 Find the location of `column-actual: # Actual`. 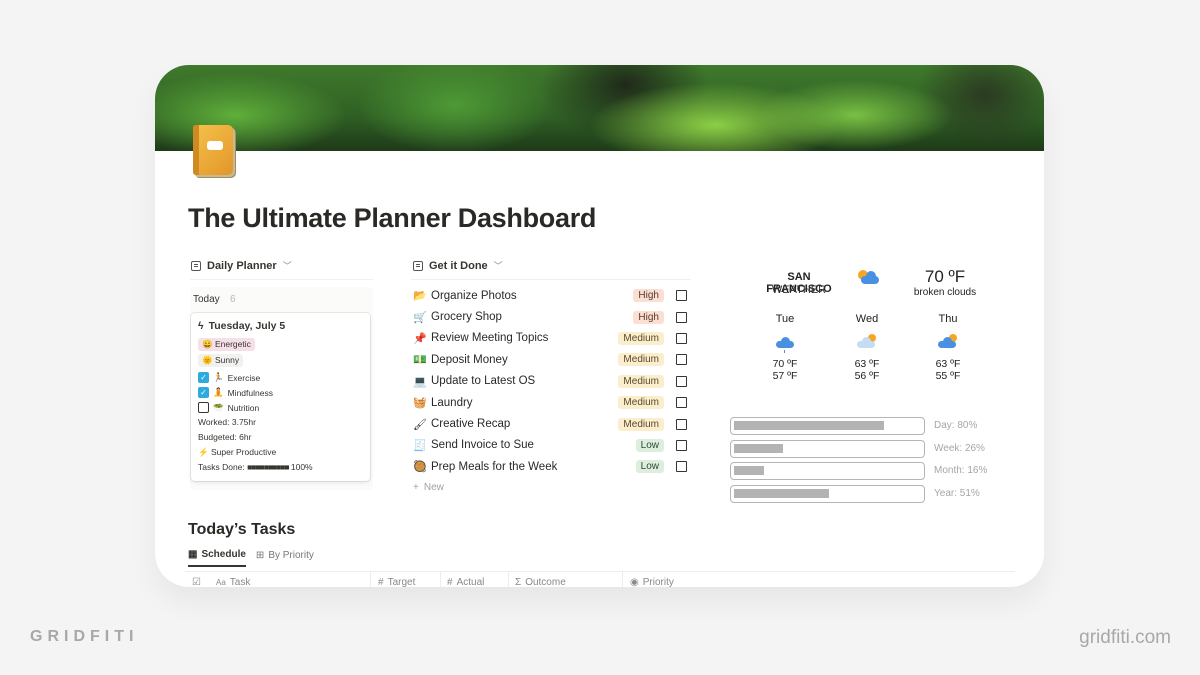

column-actual: # Actual is located at coordinates (465, 582).